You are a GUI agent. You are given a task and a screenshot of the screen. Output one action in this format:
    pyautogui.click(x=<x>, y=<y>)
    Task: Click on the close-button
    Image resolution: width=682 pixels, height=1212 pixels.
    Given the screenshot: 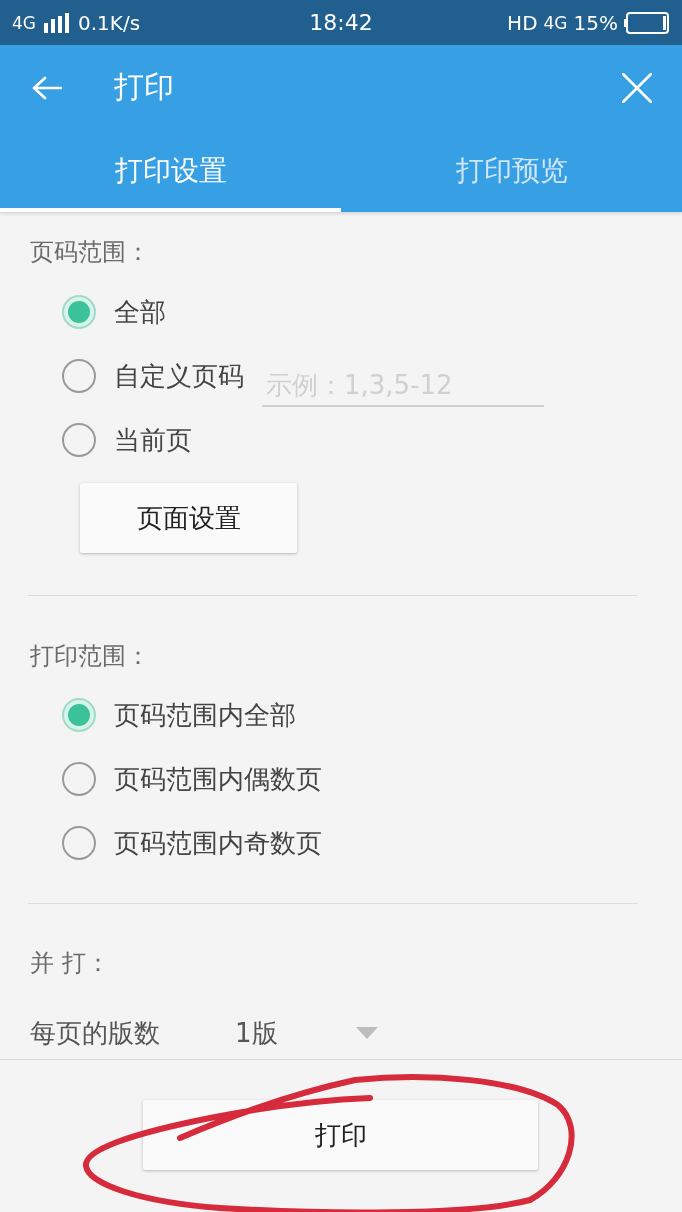 What is the action you would take?
    pyautogui.click(x=637, y=87)
    